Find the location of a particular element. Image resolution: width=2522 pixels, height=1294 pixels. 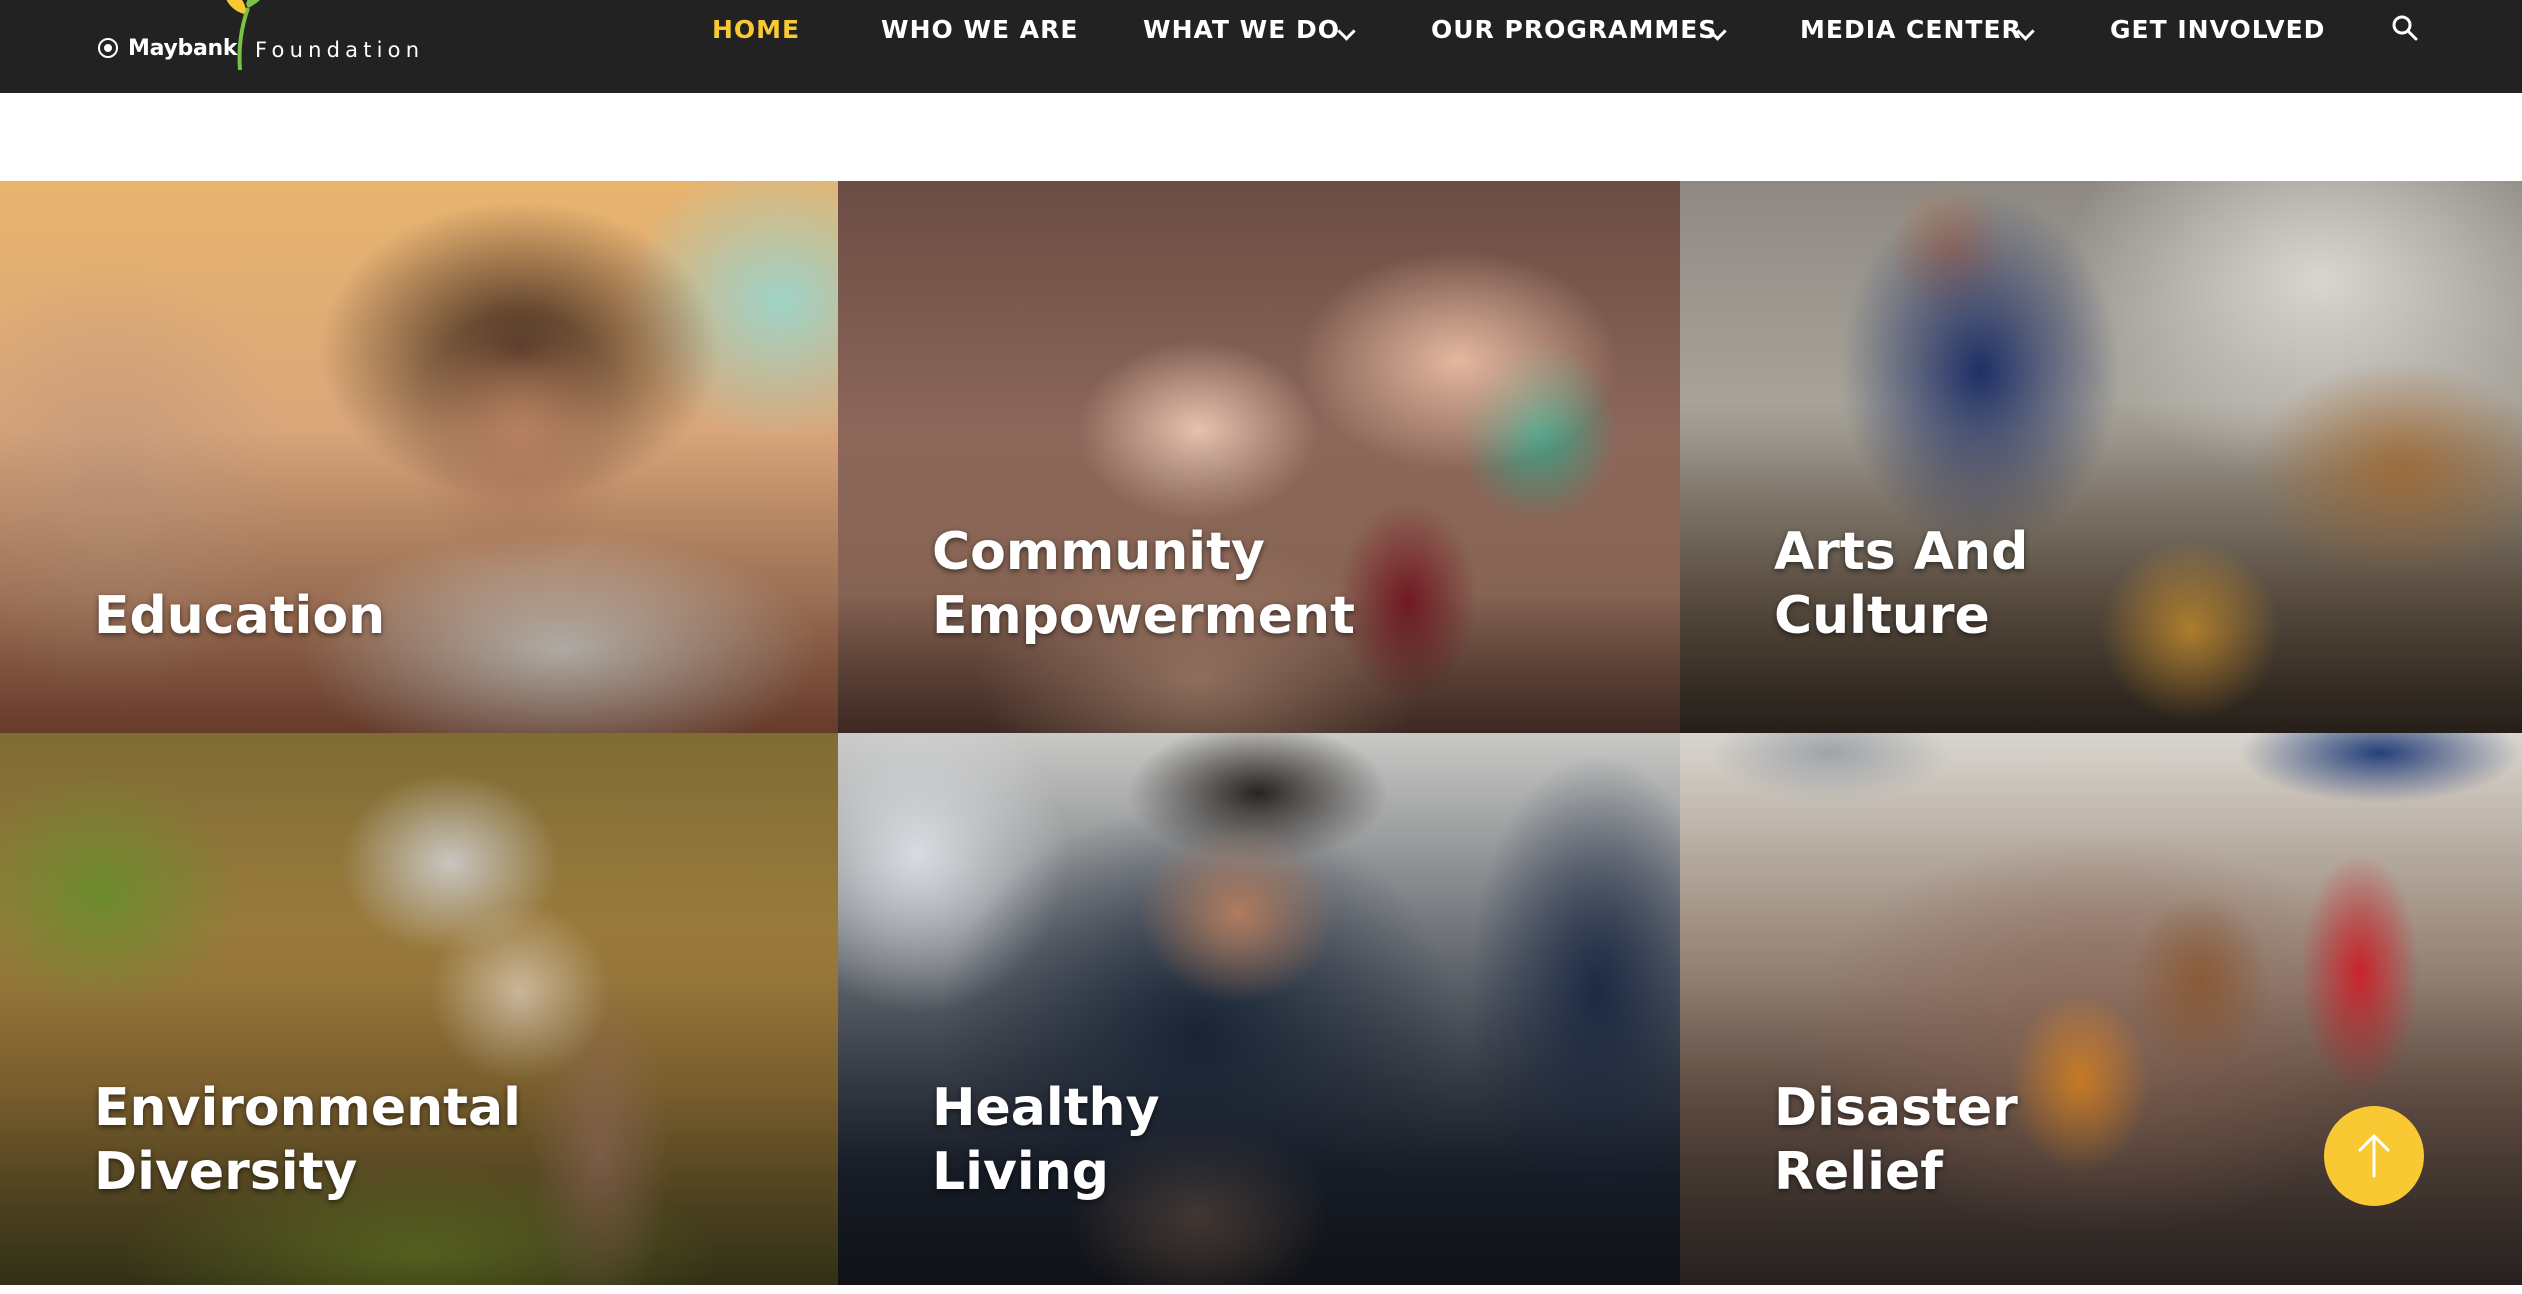

tile-title-community-empowerment: Community Empowerment is located at coordinates (1143, 584).